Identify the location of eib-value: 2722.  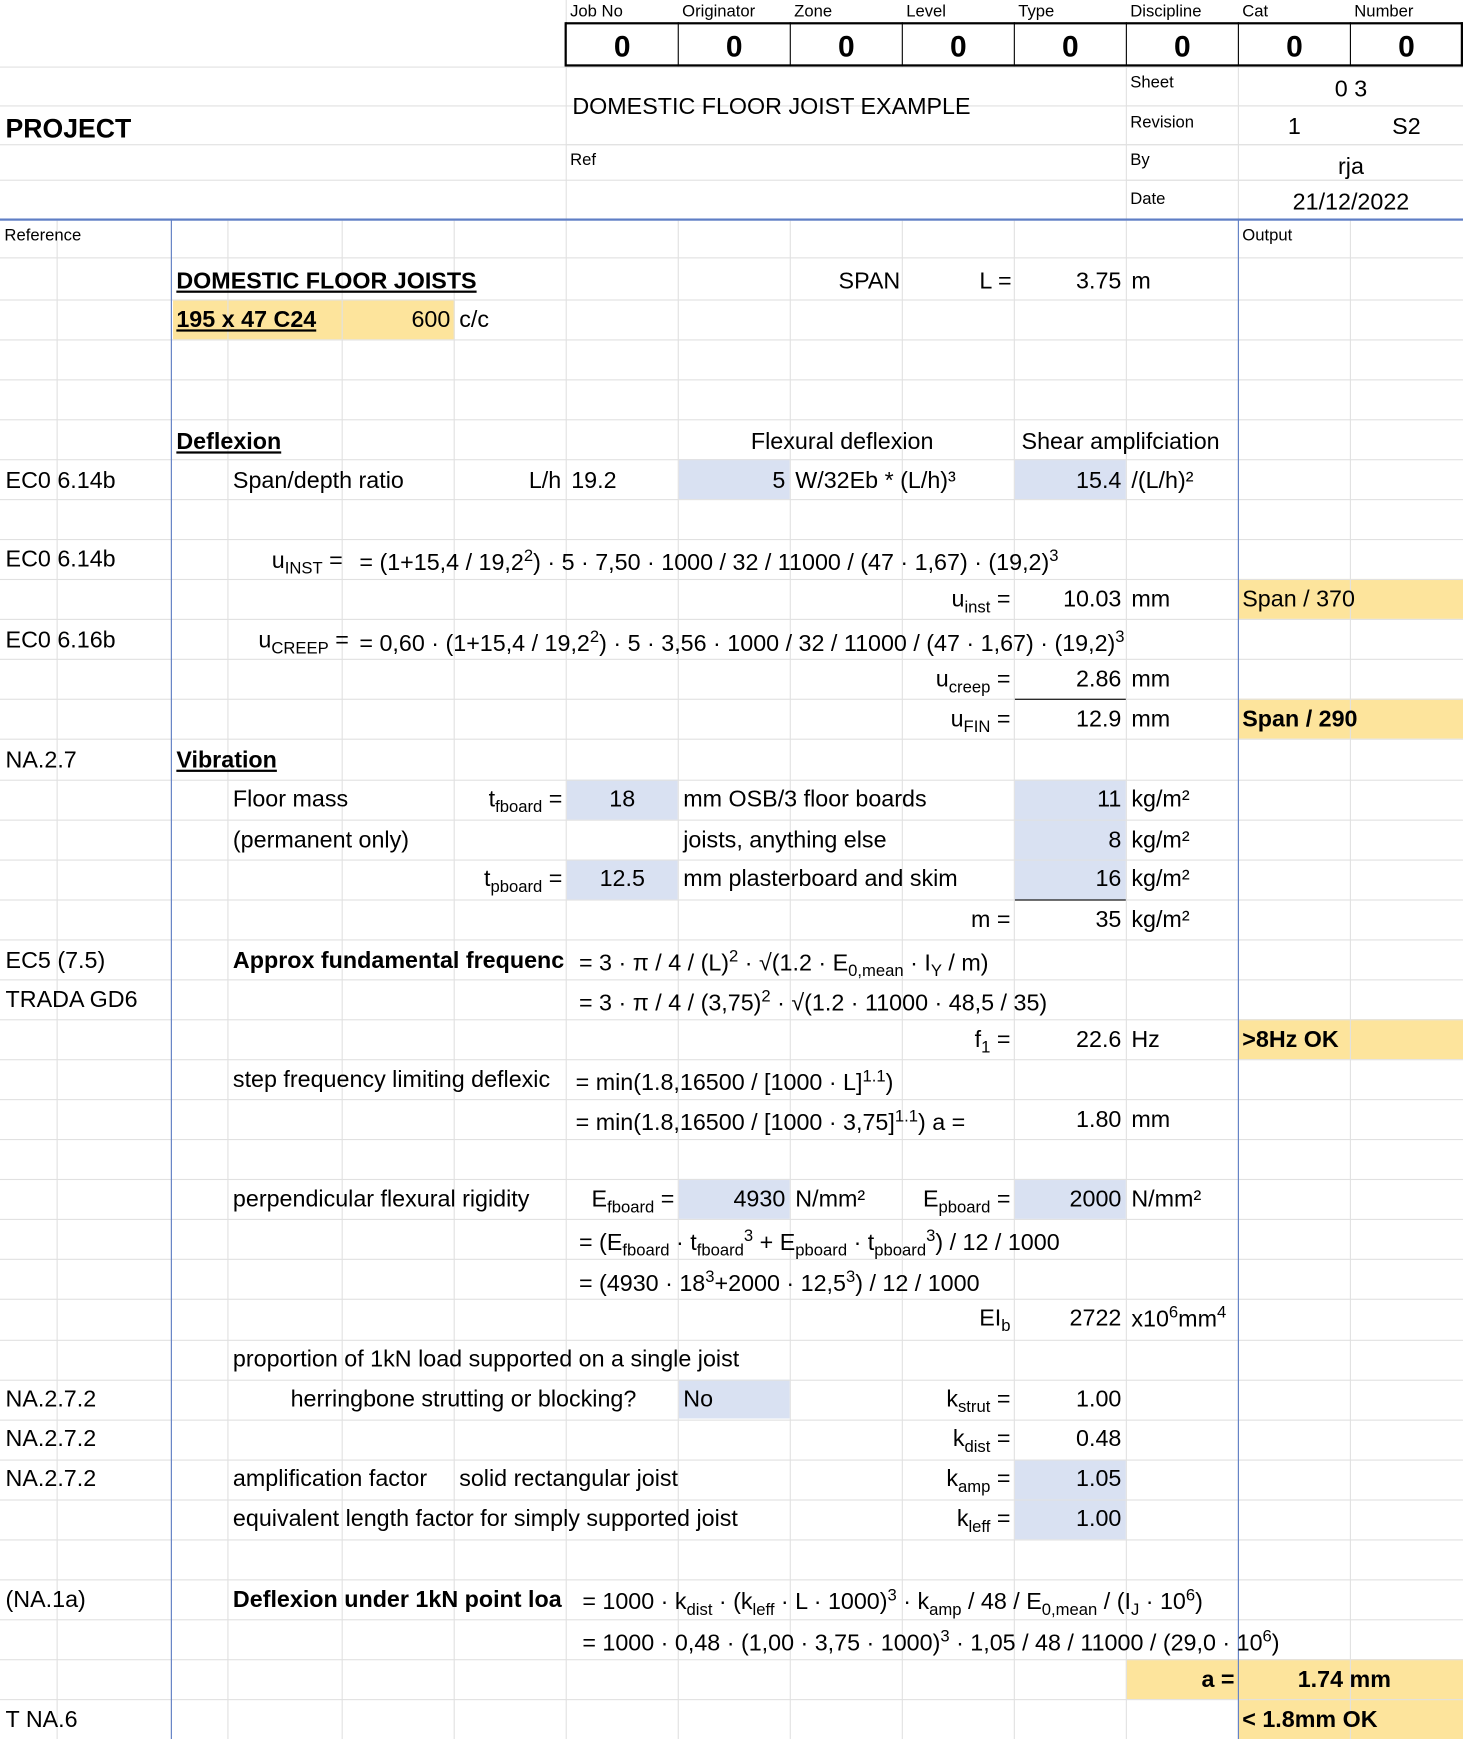
(1095, 1318).